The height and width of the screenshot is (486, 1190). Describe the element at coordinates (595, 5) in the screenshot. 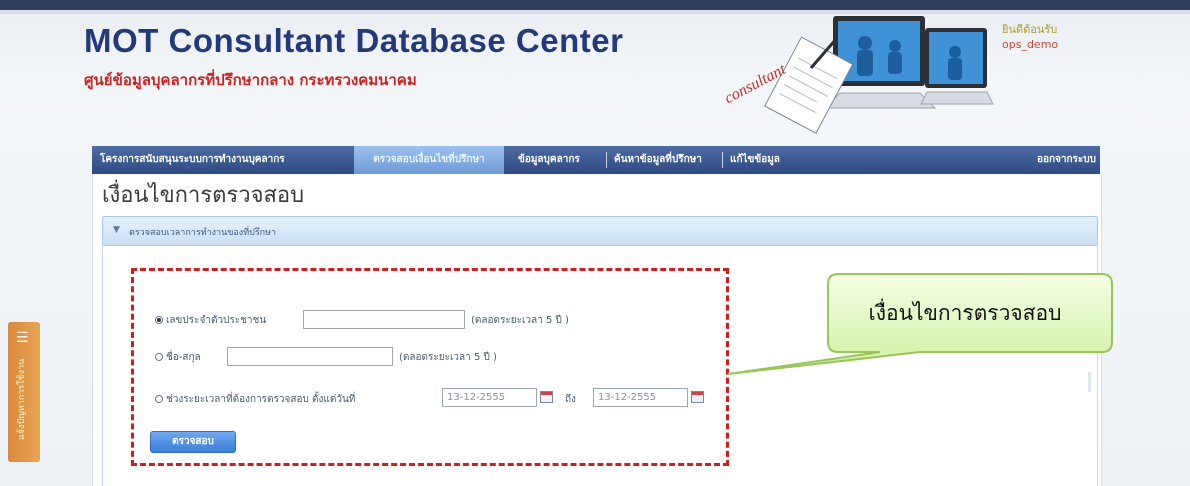

I see `top-border` at that location.